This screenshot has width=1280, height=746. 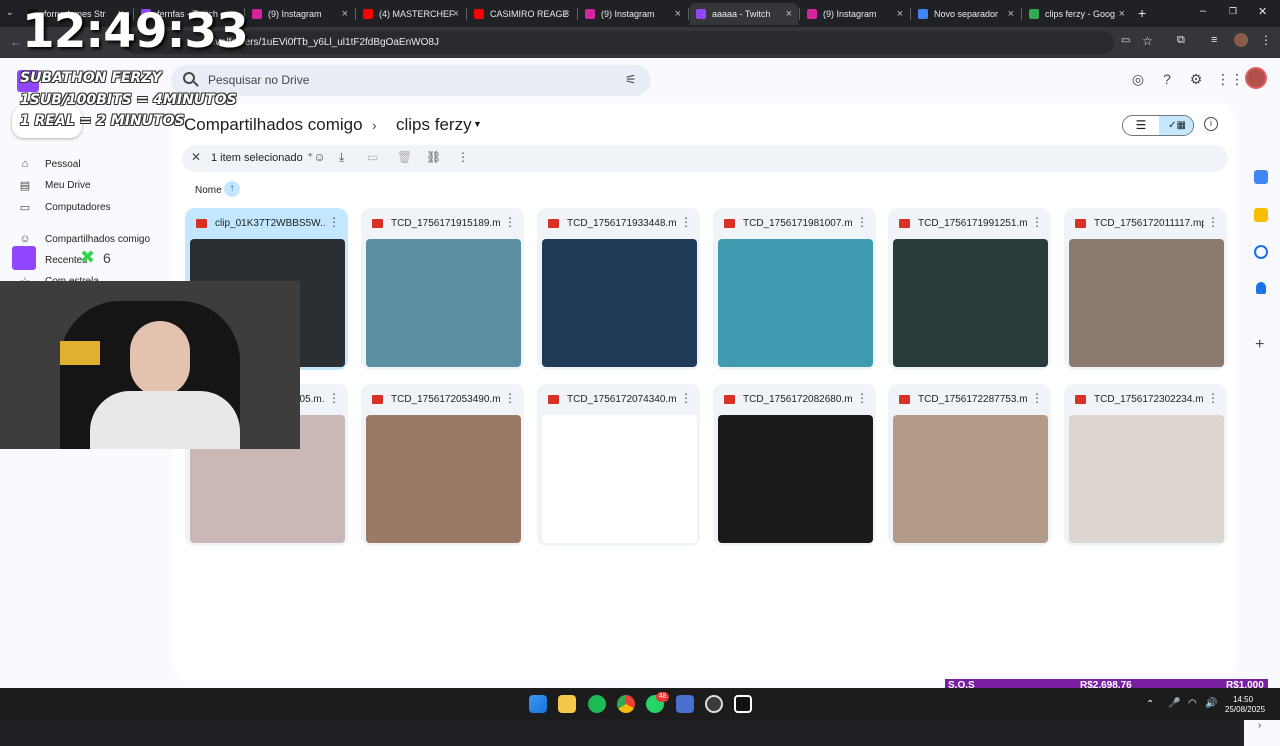 What do you see at coordinates (1256, 78) in the screenshot?
I see `account-avatar` at bounding box center [1256, 78].